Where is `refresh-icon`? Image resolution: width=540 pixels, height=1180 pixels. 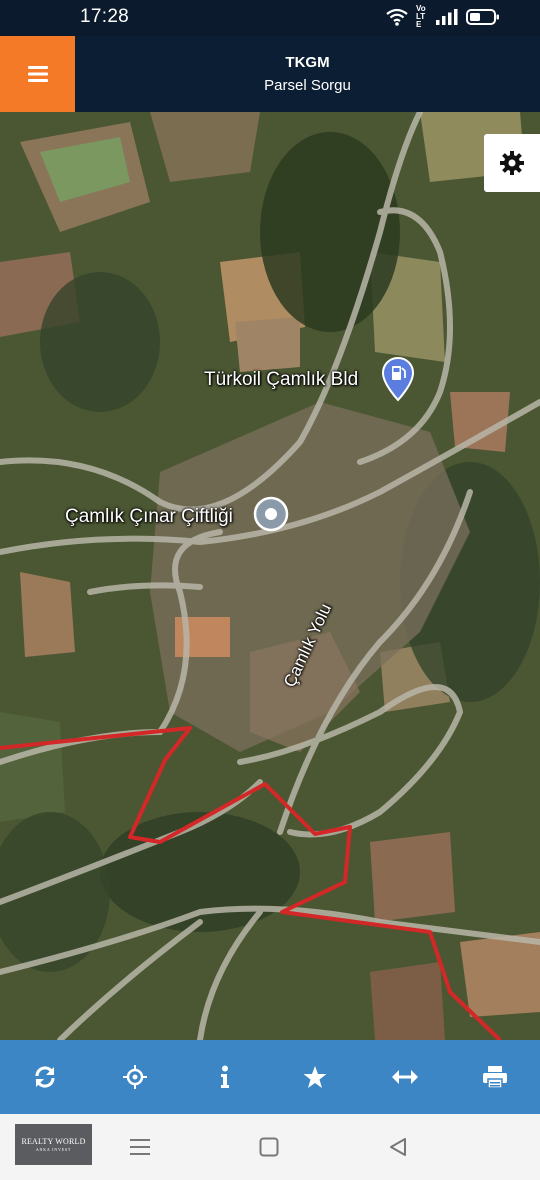
refresh-icon is located at coordinates (45, 1077).